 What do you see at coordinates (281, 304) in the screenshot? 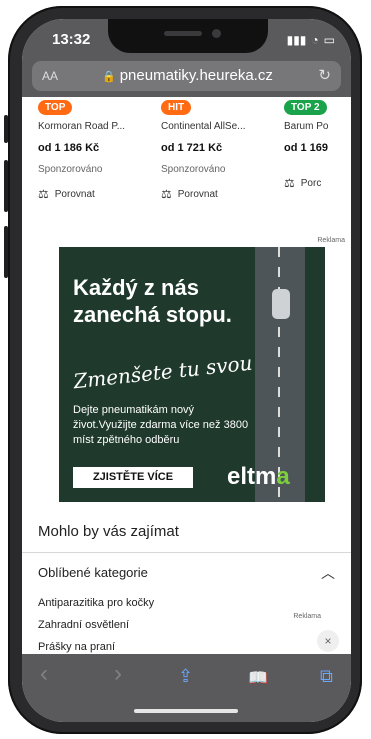
I see `ad-car-graphic` at bounding box center [281, 304].